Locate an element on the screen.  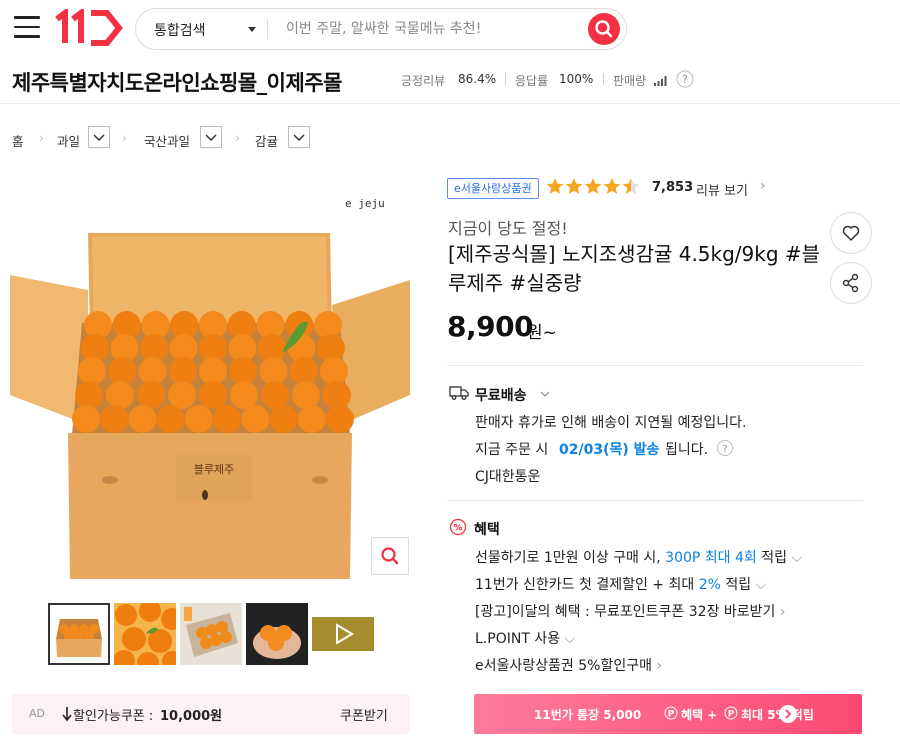
ad-label: AD is located at coordinates (37, 713).